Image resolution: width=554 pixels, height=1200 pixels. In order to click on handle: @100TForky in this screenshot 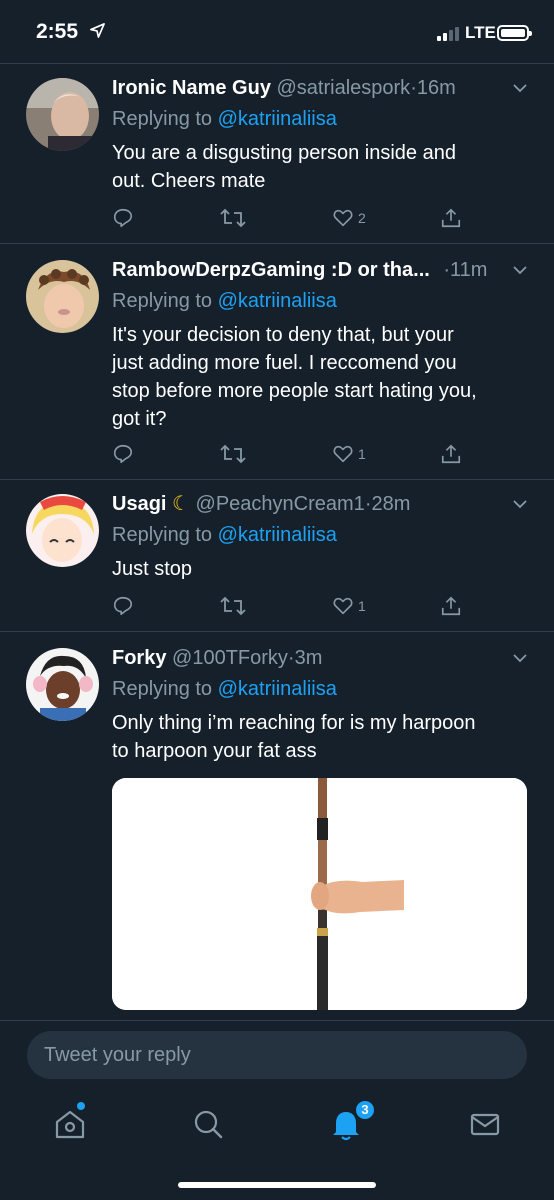, I will do `click(230, 658)`.